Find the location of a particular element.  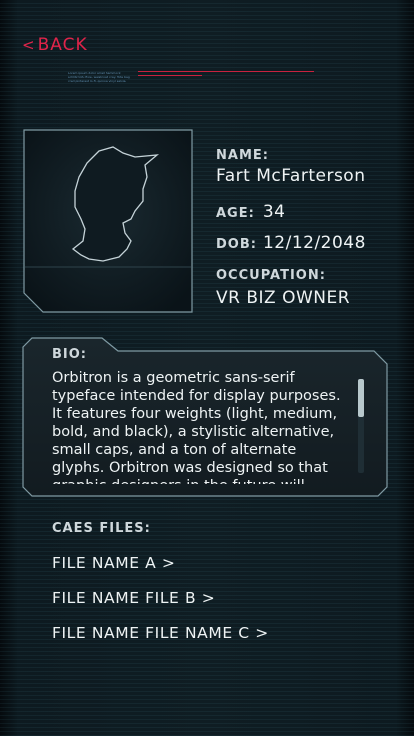

cases-label: CAES FILES: is located at coordinates (101, 528).